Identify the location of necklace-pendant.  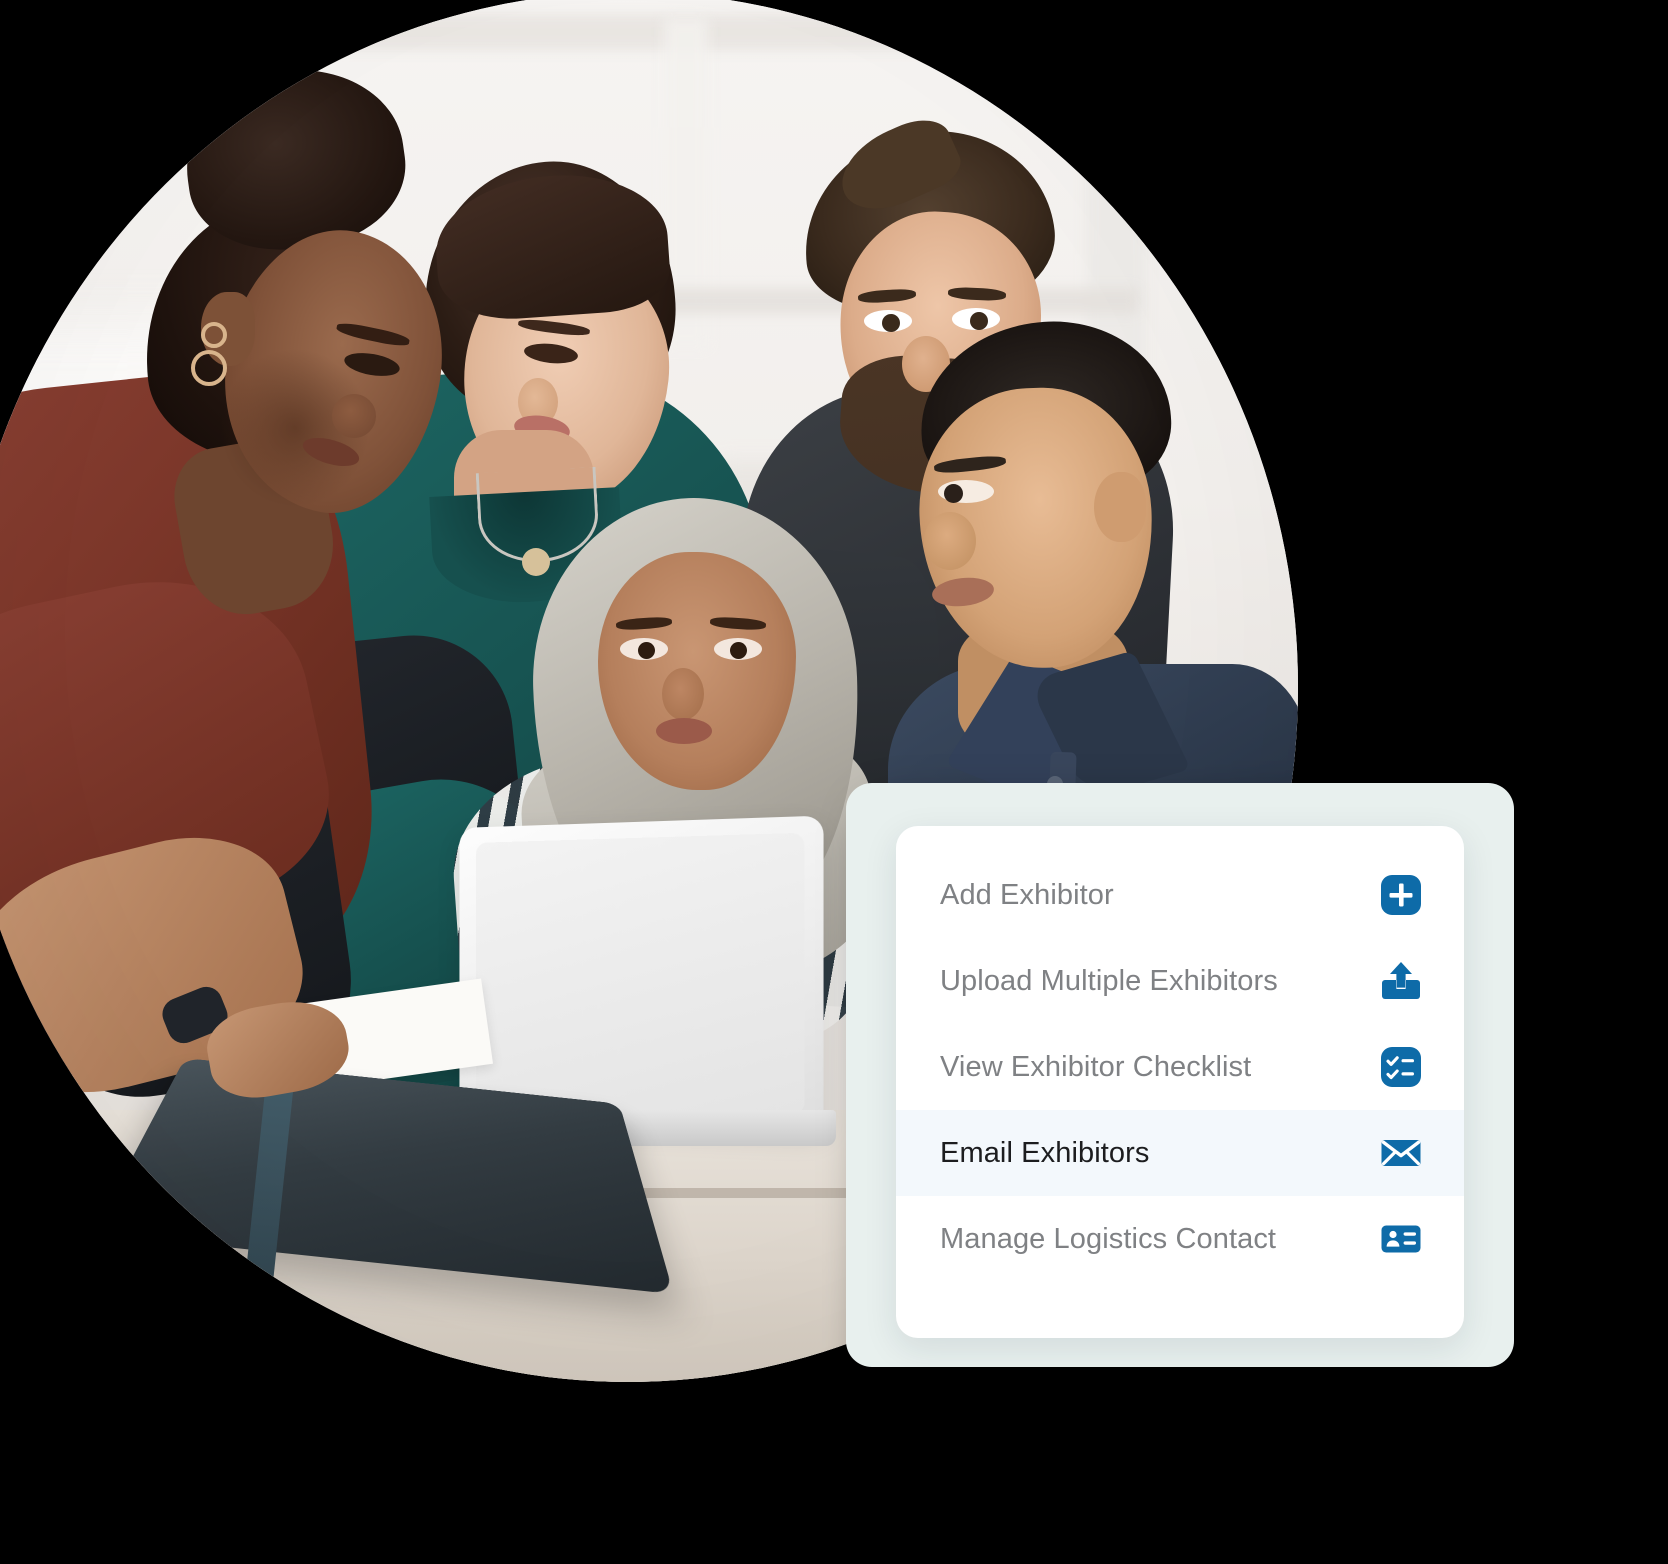
(536, 562).